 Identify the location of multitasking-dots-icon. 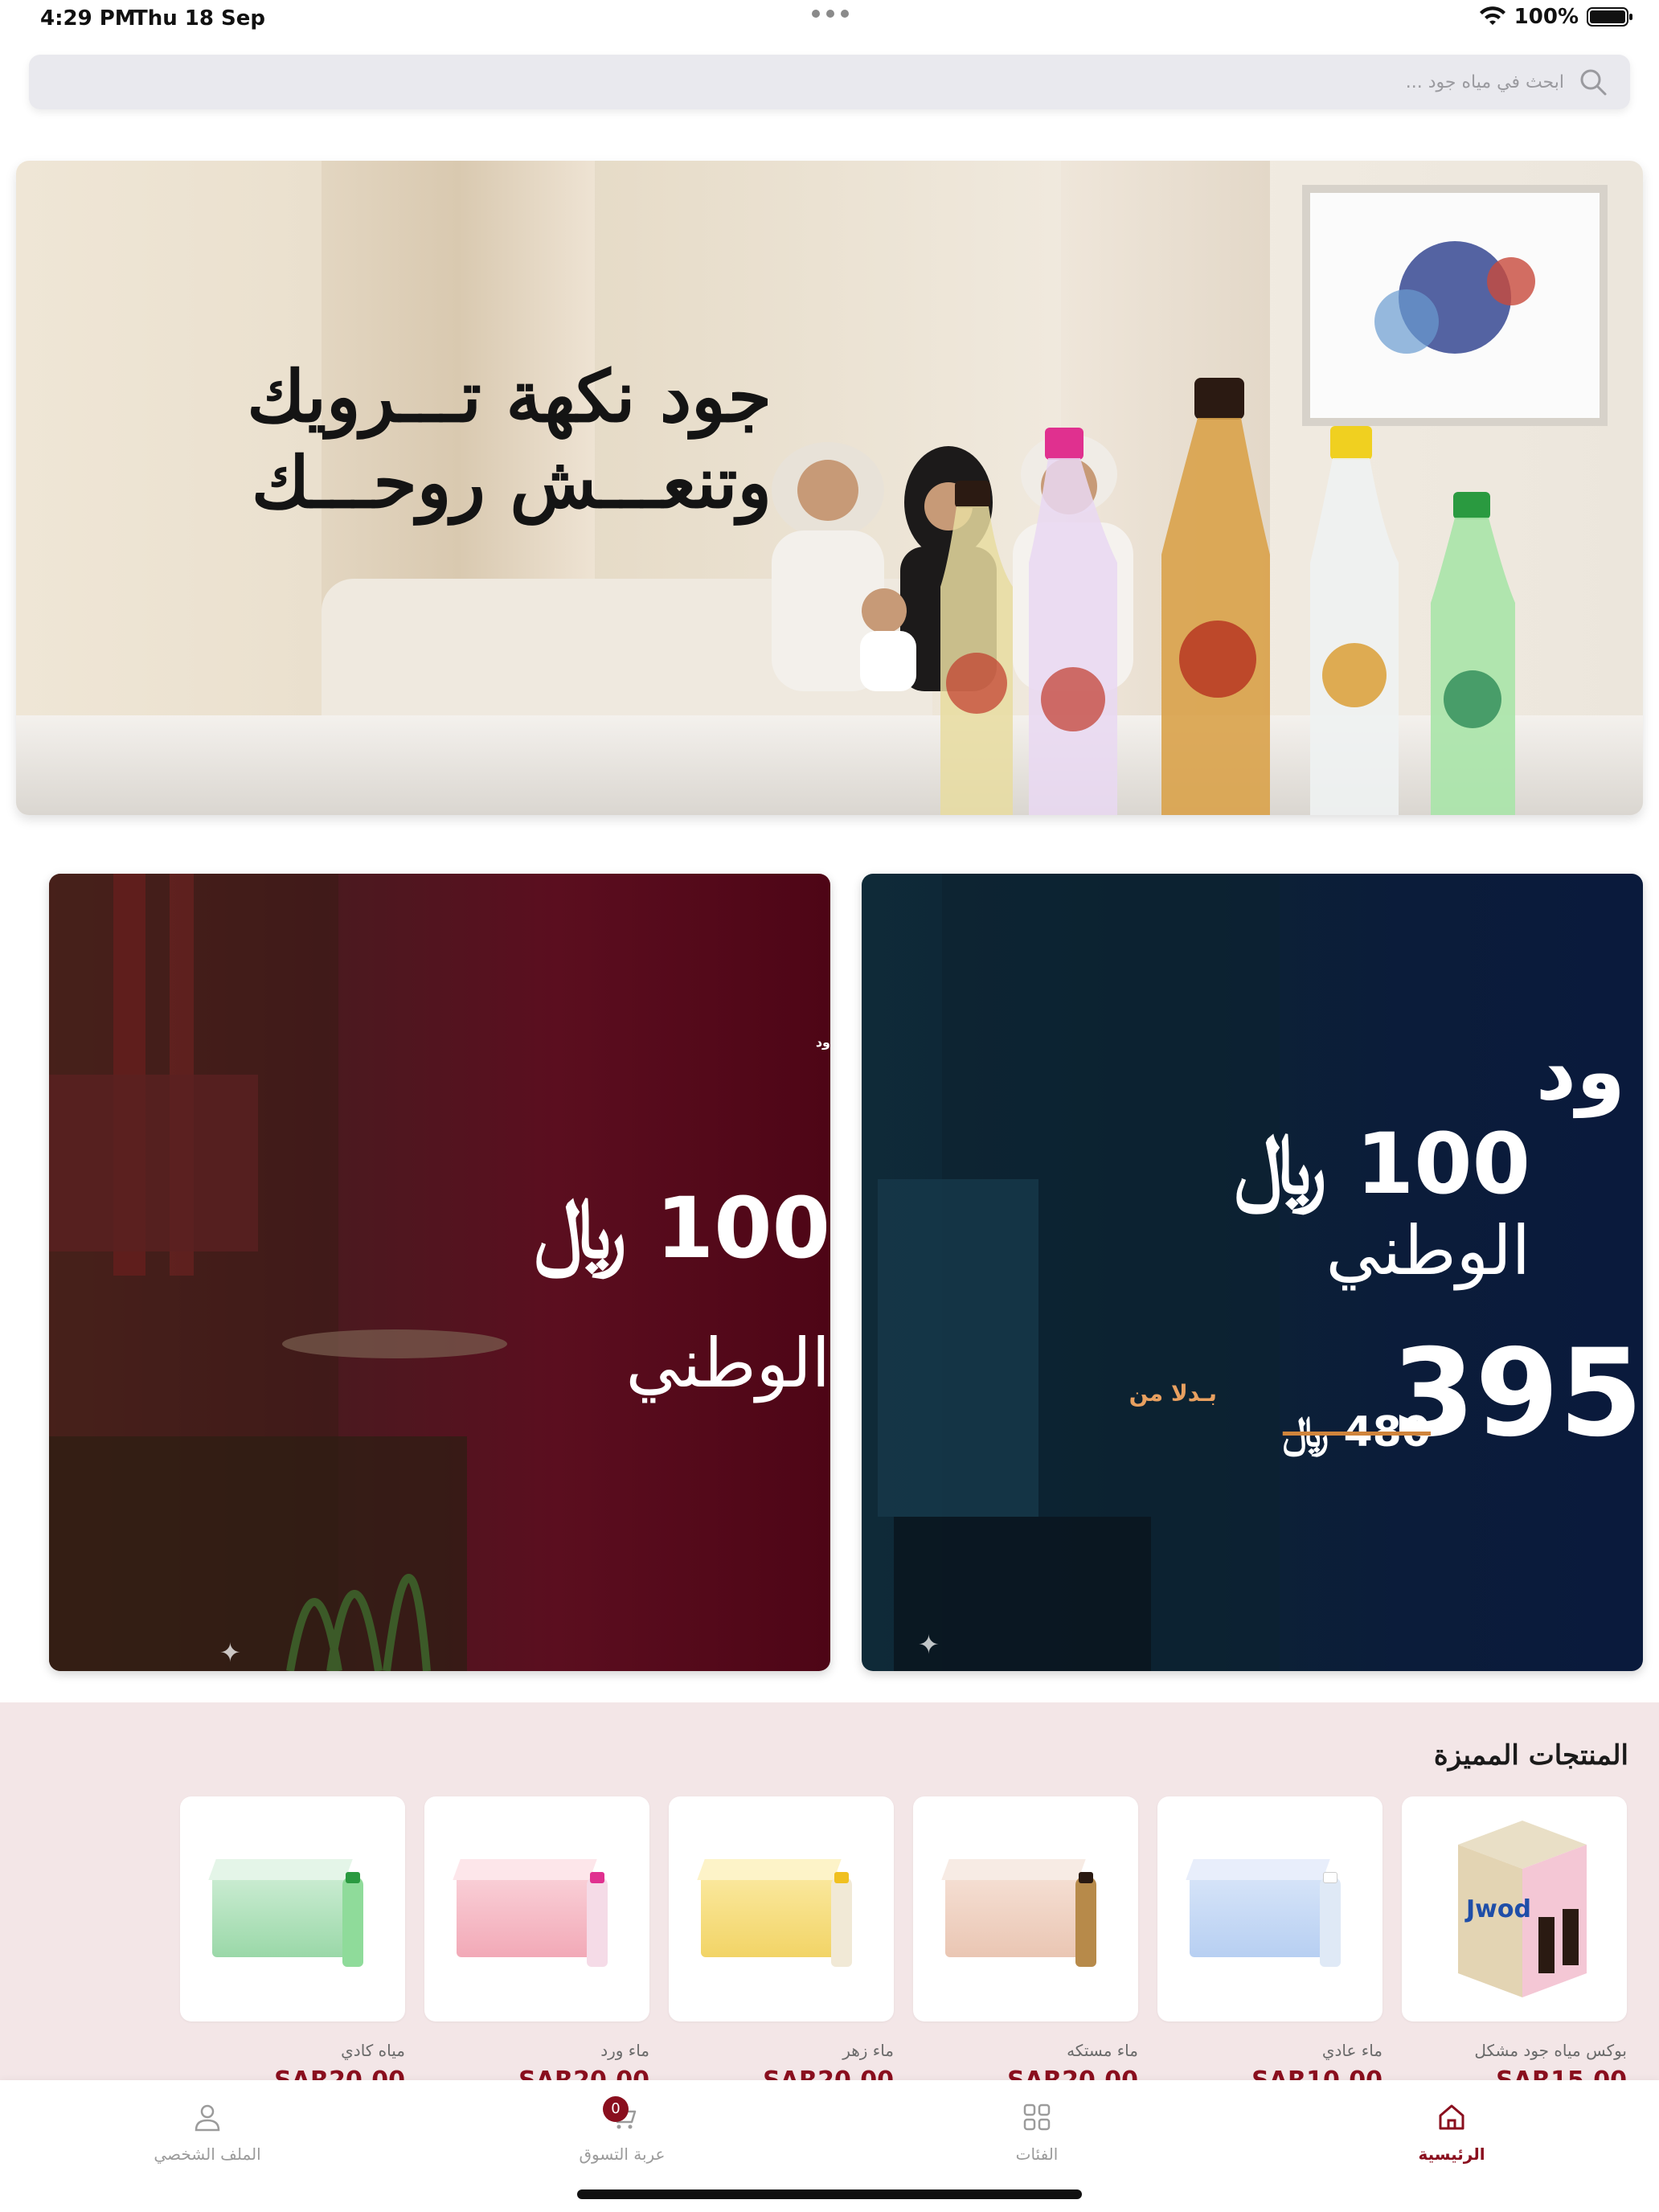
(830, 14).